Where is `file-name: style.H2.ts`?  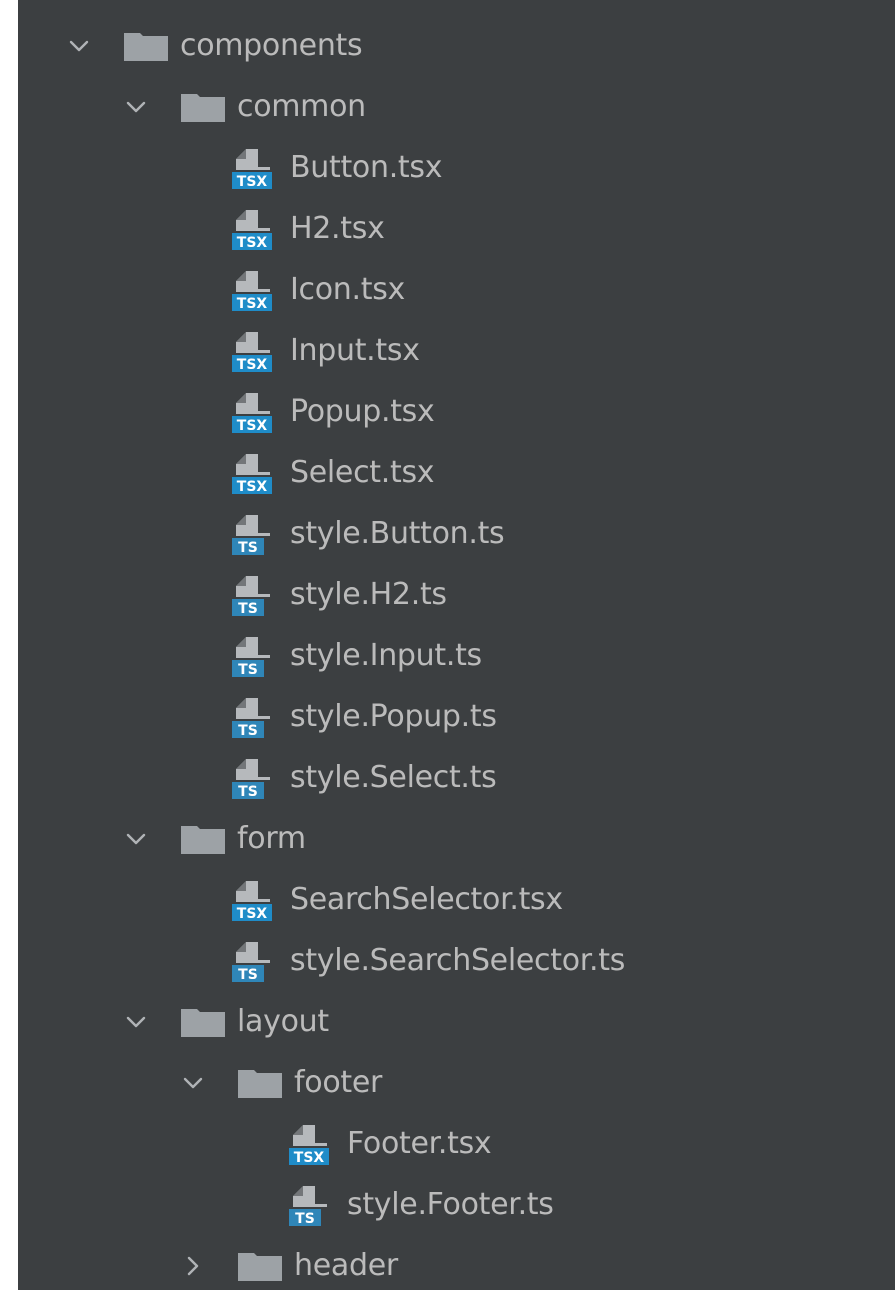 file-name: style.H2.ts is located at coordinates (368, 594).